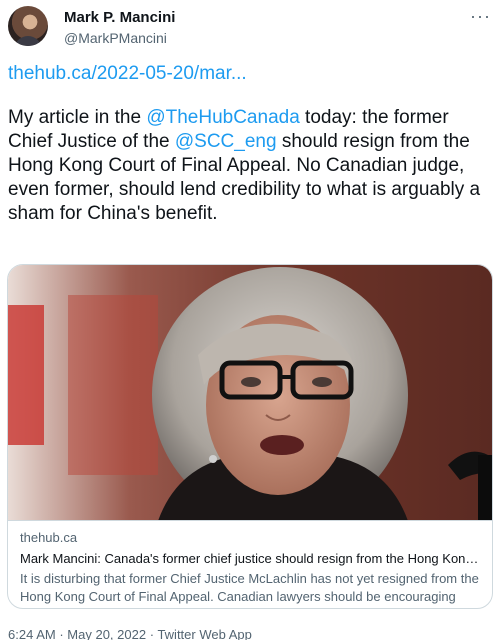 This screenshot has height=640, width=501. What do you see at coordinates (49, 537) in the screenshot?
I see `card-domain: thehub.ca` at bounding box center [49, 537].